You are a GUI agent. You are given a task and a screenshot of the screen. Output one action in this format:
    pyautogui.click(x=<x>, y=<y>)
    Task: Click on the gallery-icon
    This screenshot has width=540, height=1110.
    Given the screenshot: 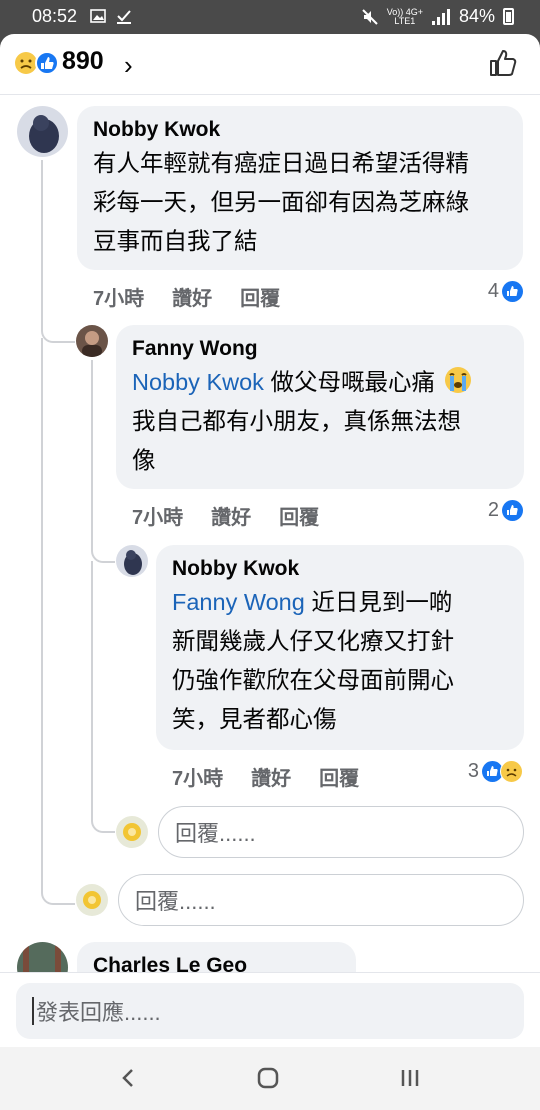 What is the action you would take?
    pyautogui.click(x=98, y=16)
    